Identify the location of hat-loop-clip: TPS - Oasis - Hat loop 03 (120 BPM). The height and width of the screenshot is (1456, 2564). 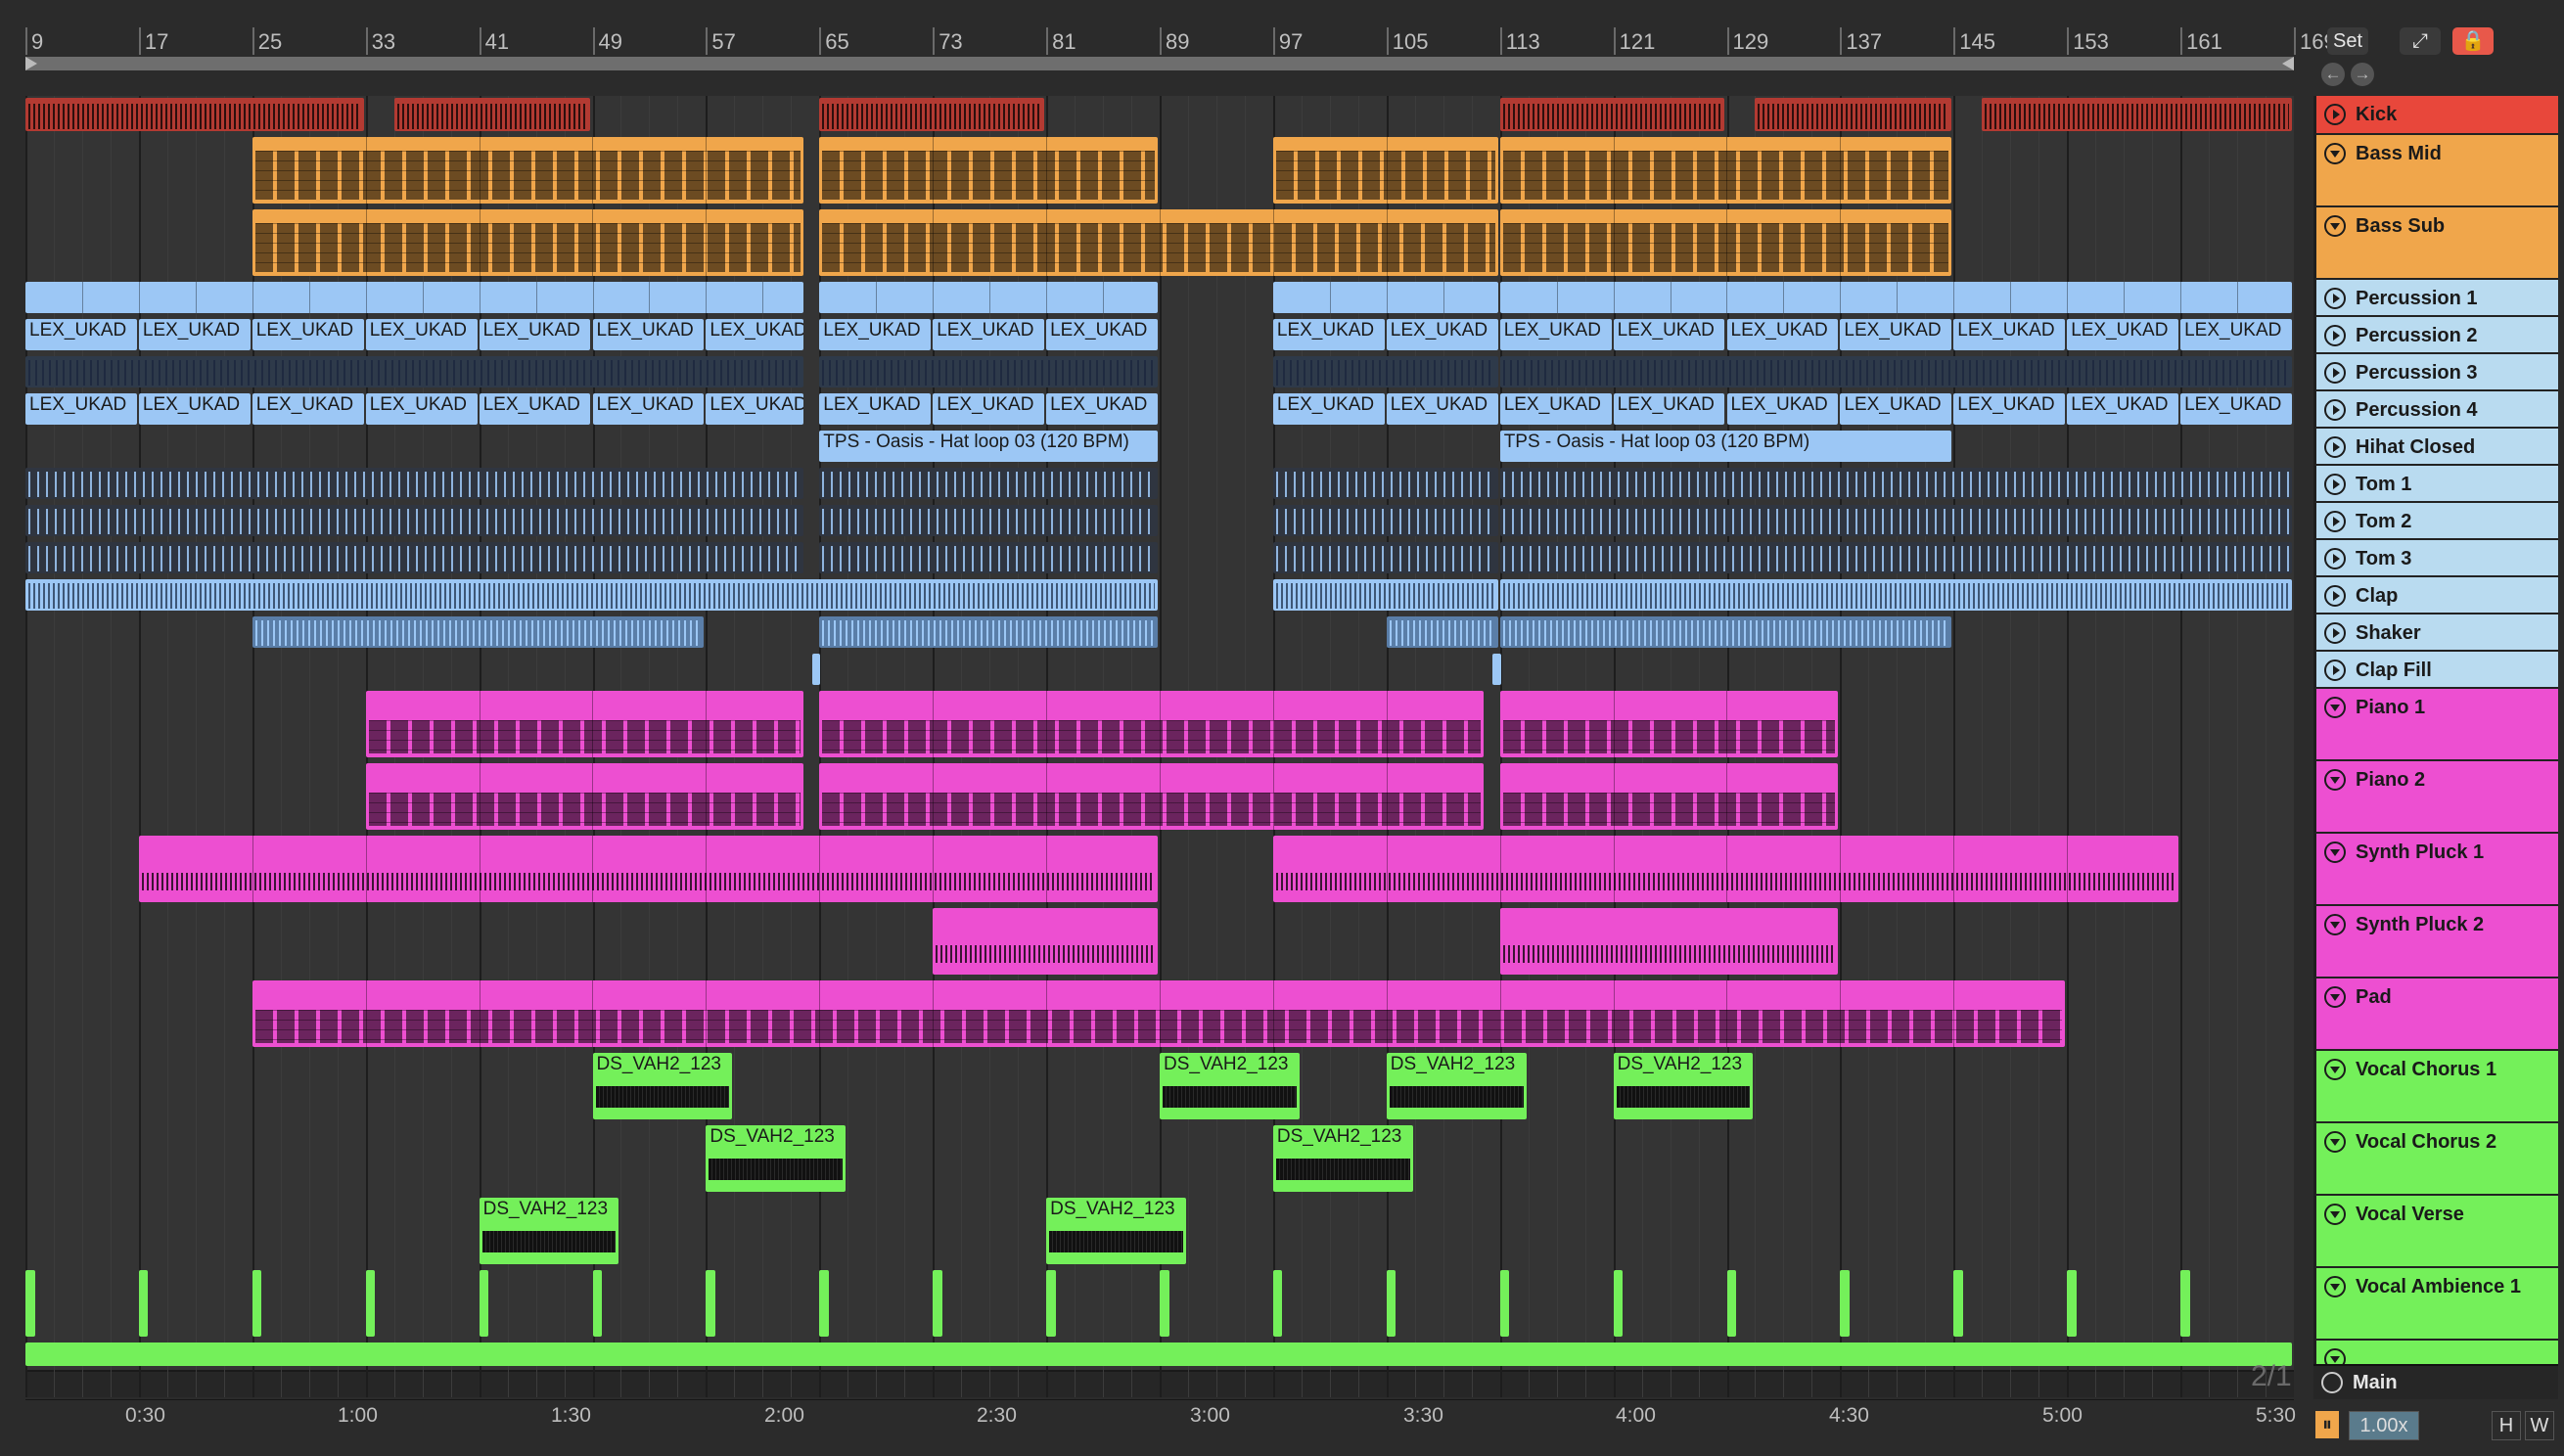
(1725, 446).